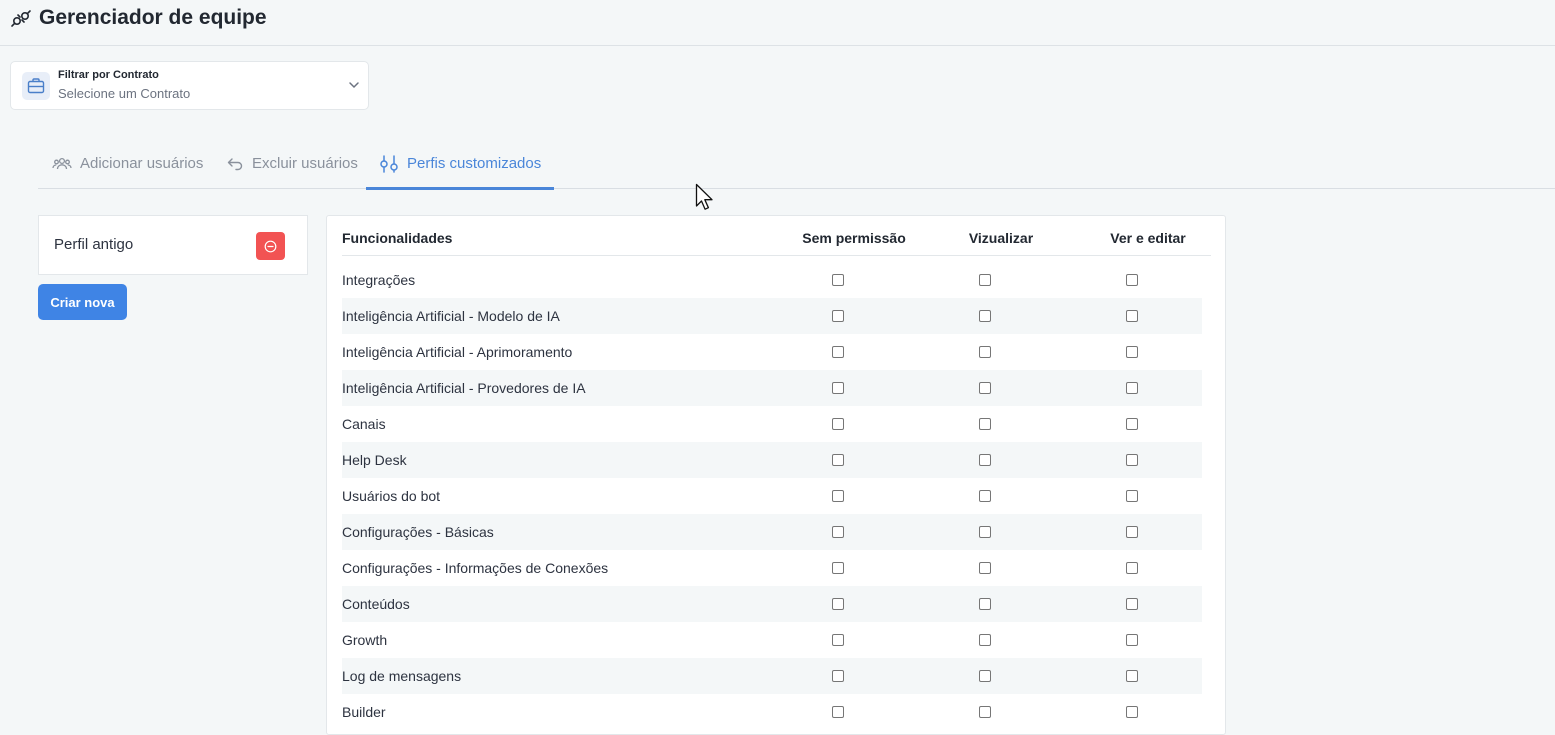  I want to click on column-header-no-permission: Sem permissão, so click(854, 238).